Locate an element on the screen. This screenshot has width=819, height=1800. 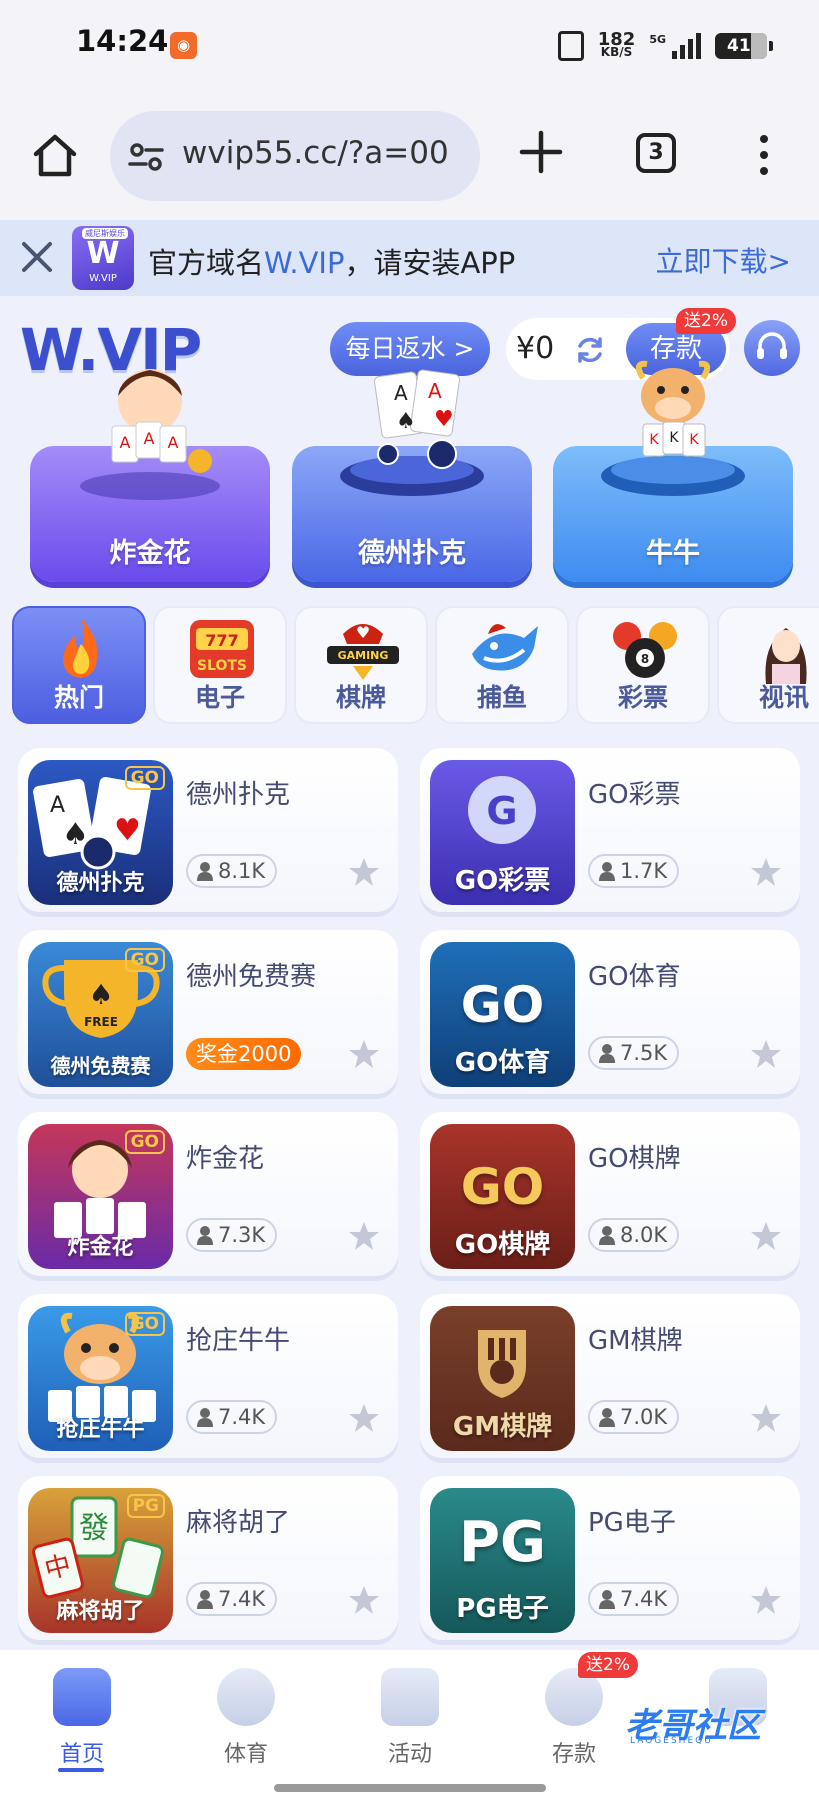
url-text: wvip55.cc/?a=00 is located at coordinates (327, 153).